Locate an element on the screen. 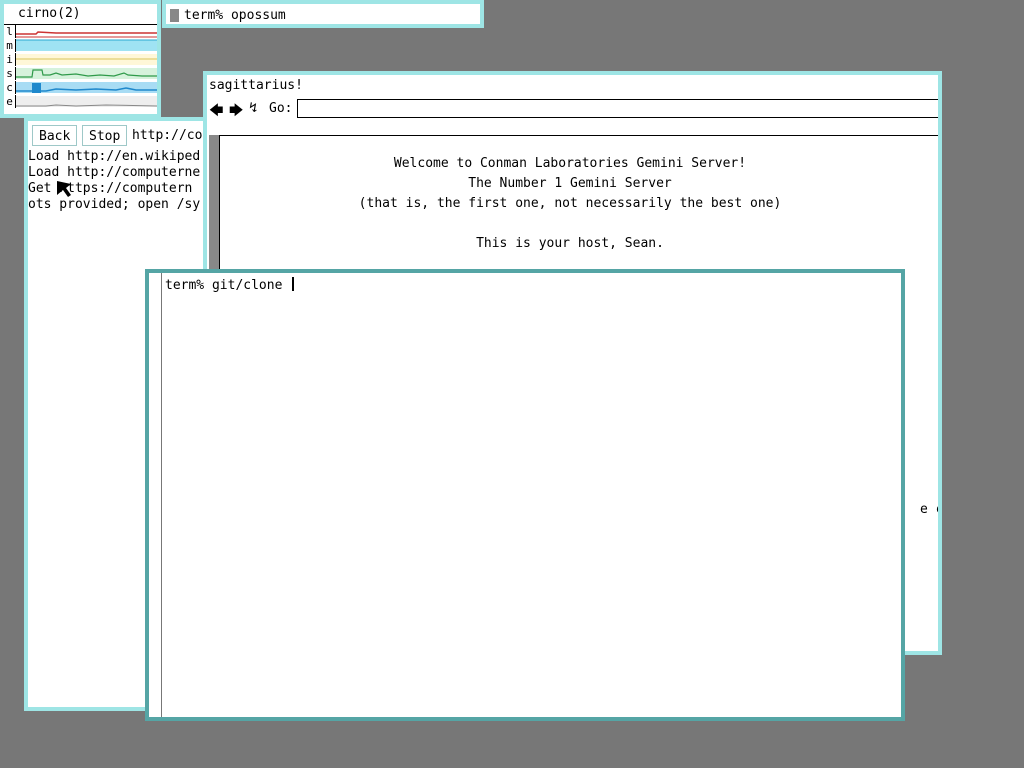  stats-row-e: e is located at coordinates (80, 102).